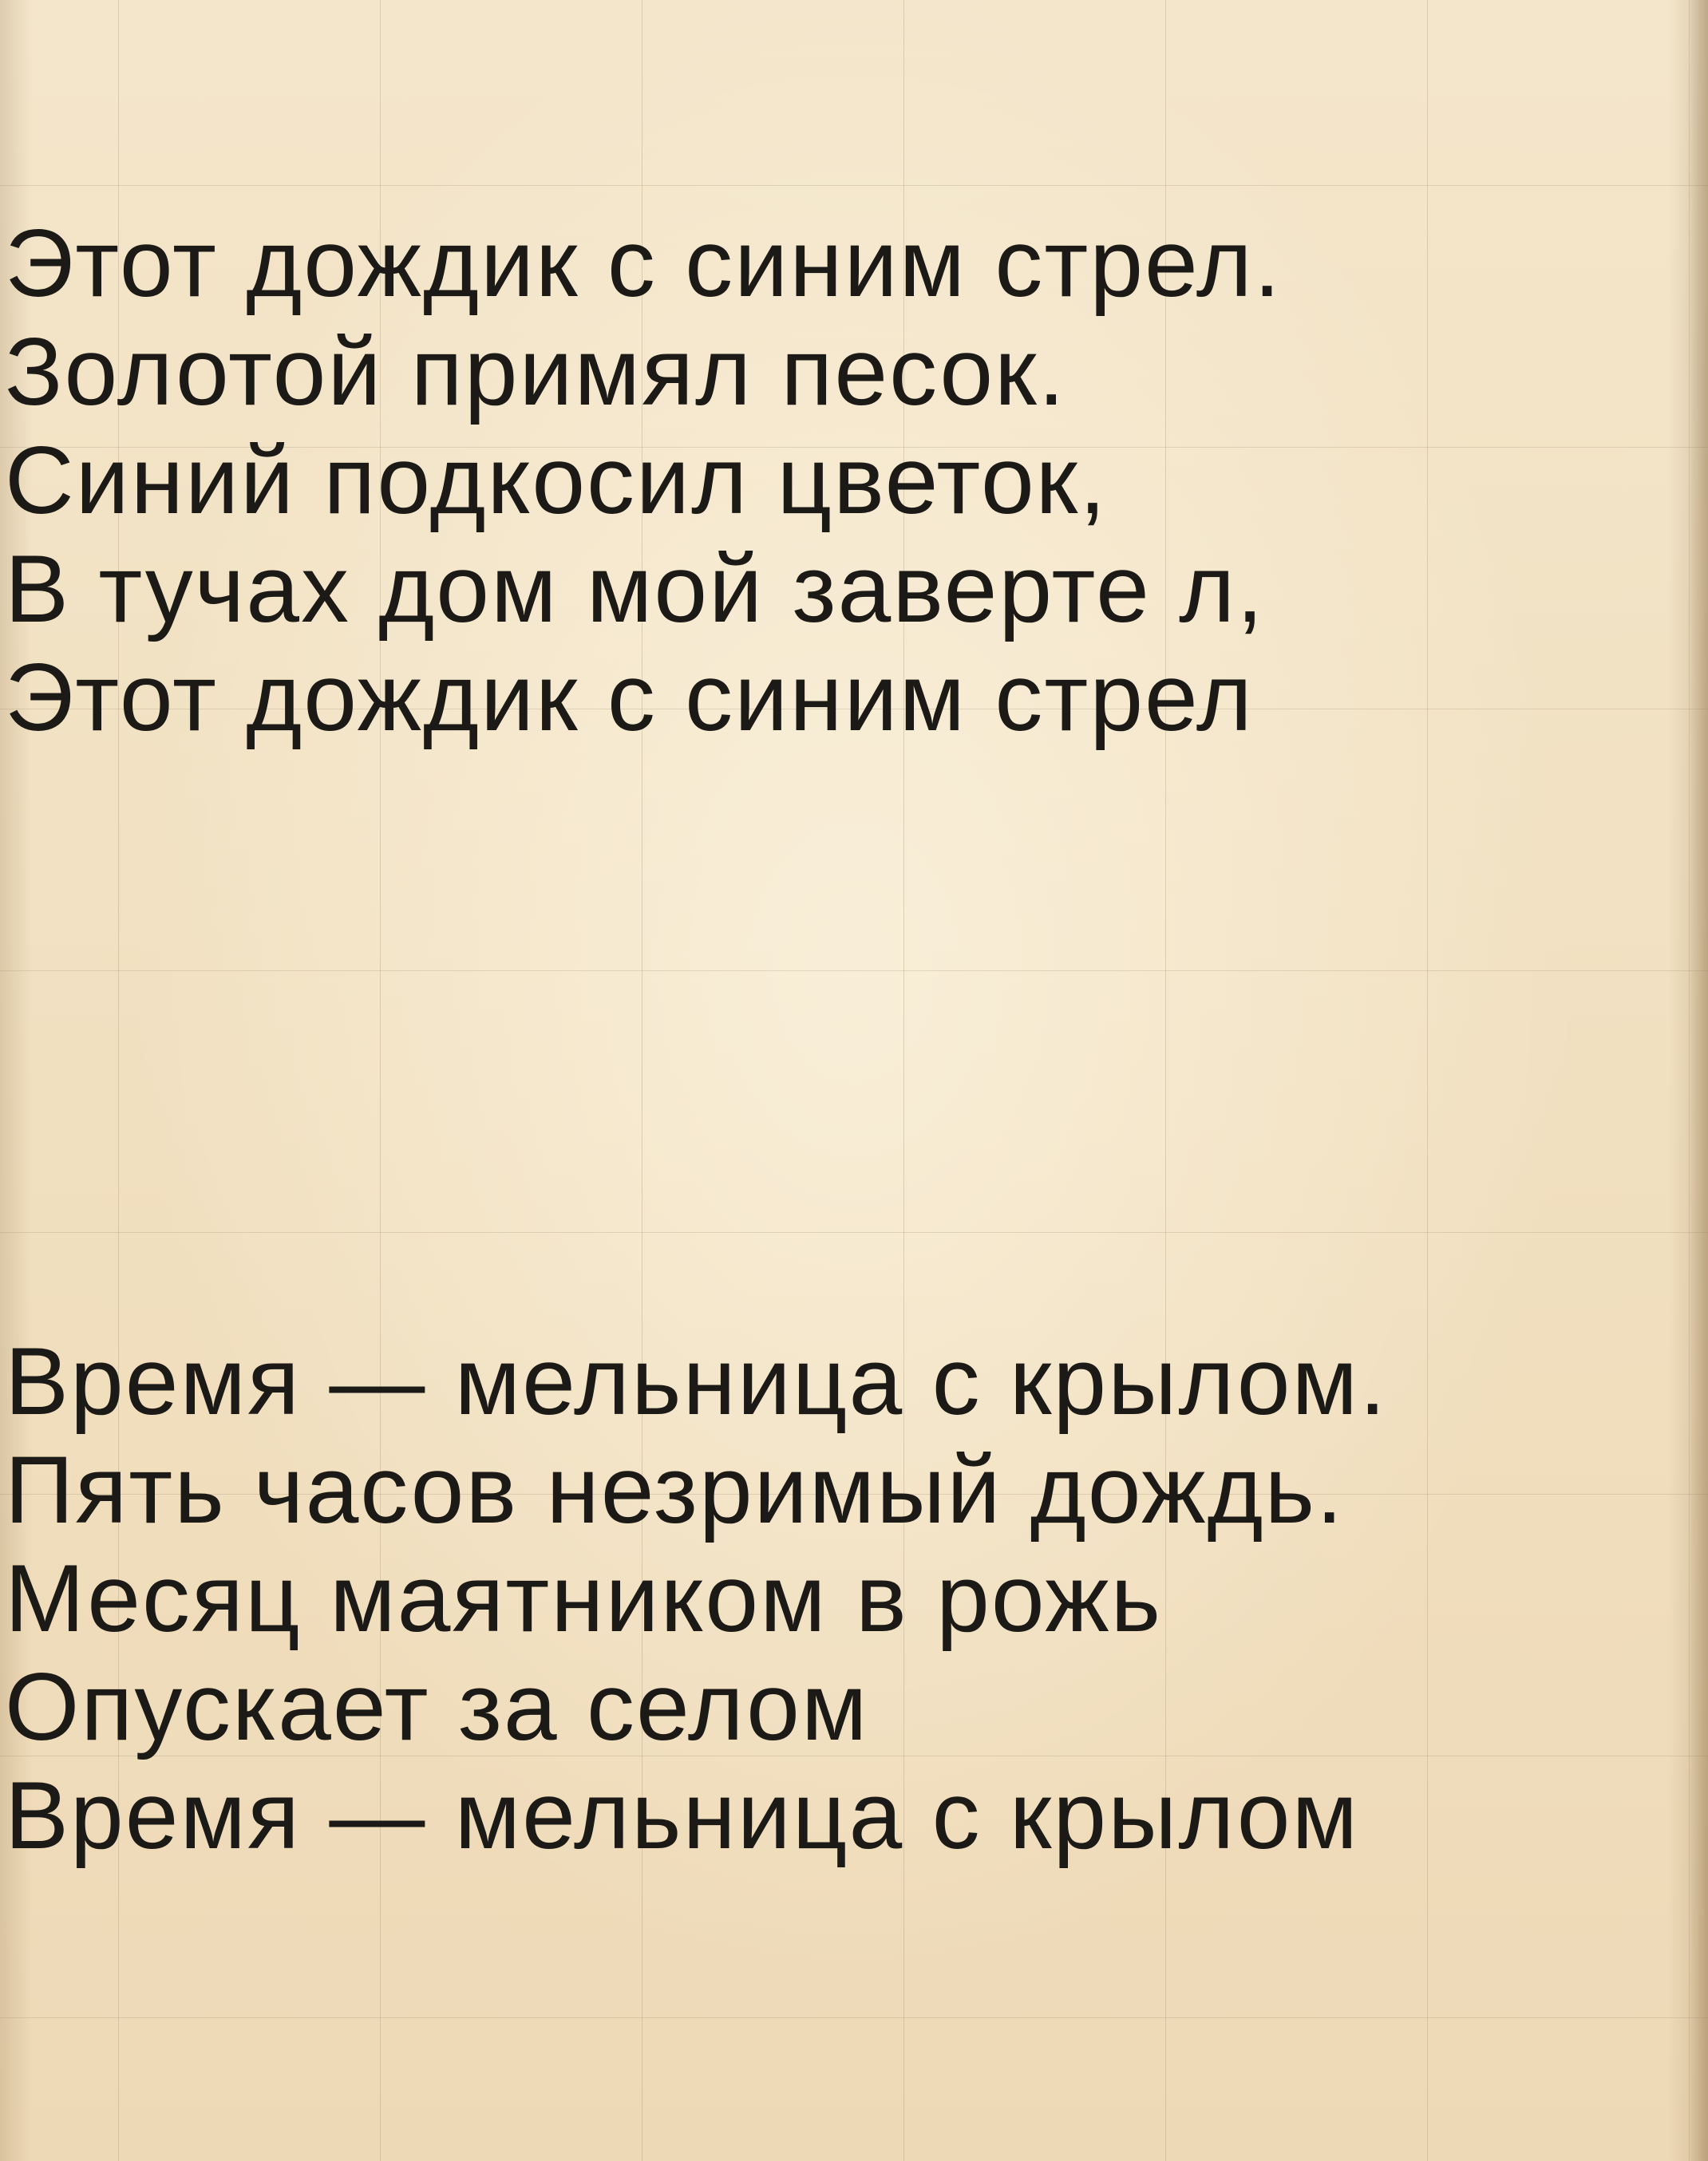  What do you see at coordinates (644, 264) in the screenshot?
I see `stanza-1-line-1: Этот дождик с синим стрел.` at bounding box center [644, 264].